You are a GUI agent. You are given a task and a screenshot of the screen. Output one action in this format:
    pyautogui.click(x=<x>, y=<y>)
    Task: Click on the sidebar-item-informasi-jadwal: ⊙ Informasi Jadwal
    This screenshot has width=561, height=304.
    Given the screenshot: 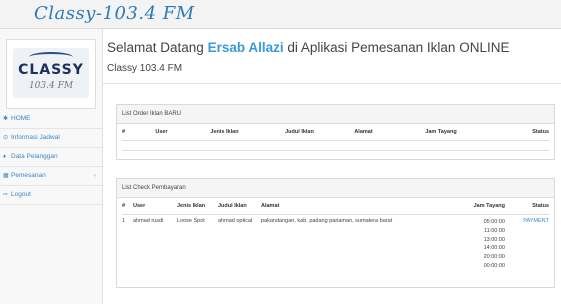 What is the action you would take?
    pyautogui.click(x=51, y=138)
    